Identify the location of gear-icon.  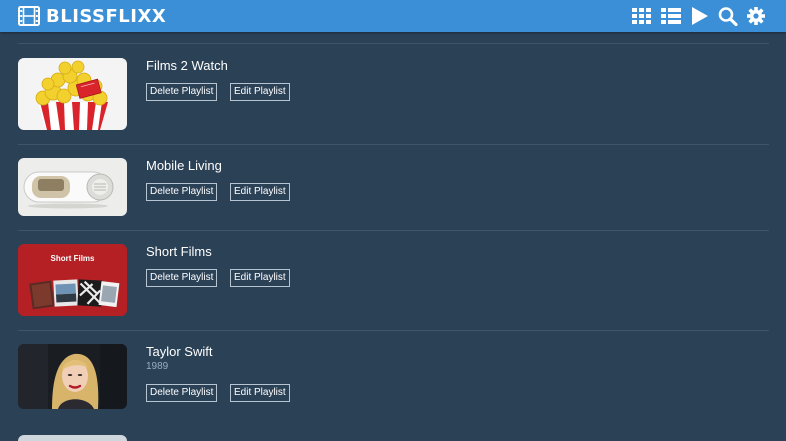
(756, 16).